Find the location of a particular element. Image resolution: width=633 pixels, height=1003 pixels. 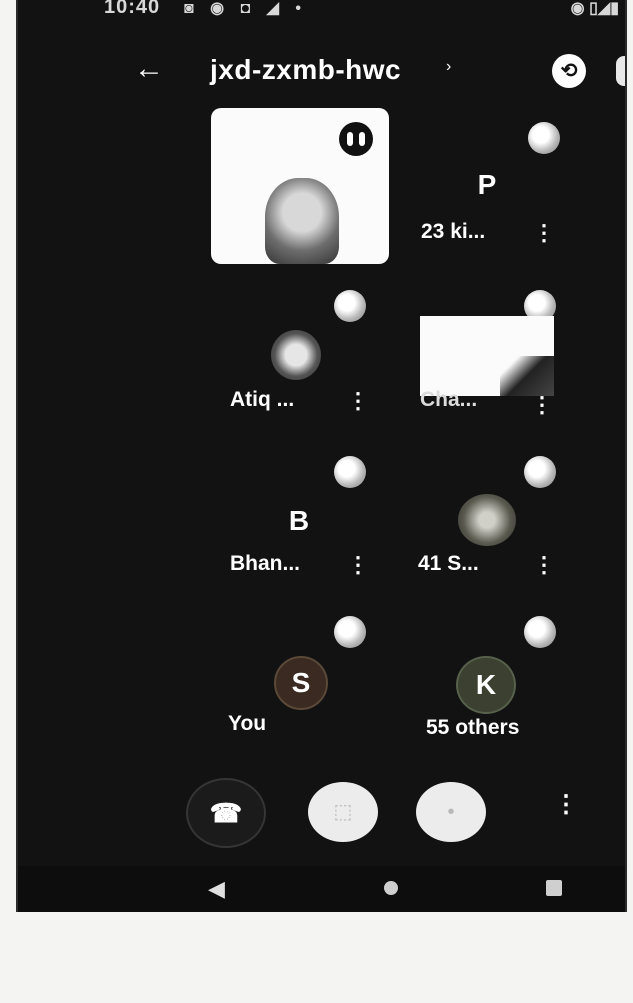

audio-output-icon is located at coordinates (620, 71).